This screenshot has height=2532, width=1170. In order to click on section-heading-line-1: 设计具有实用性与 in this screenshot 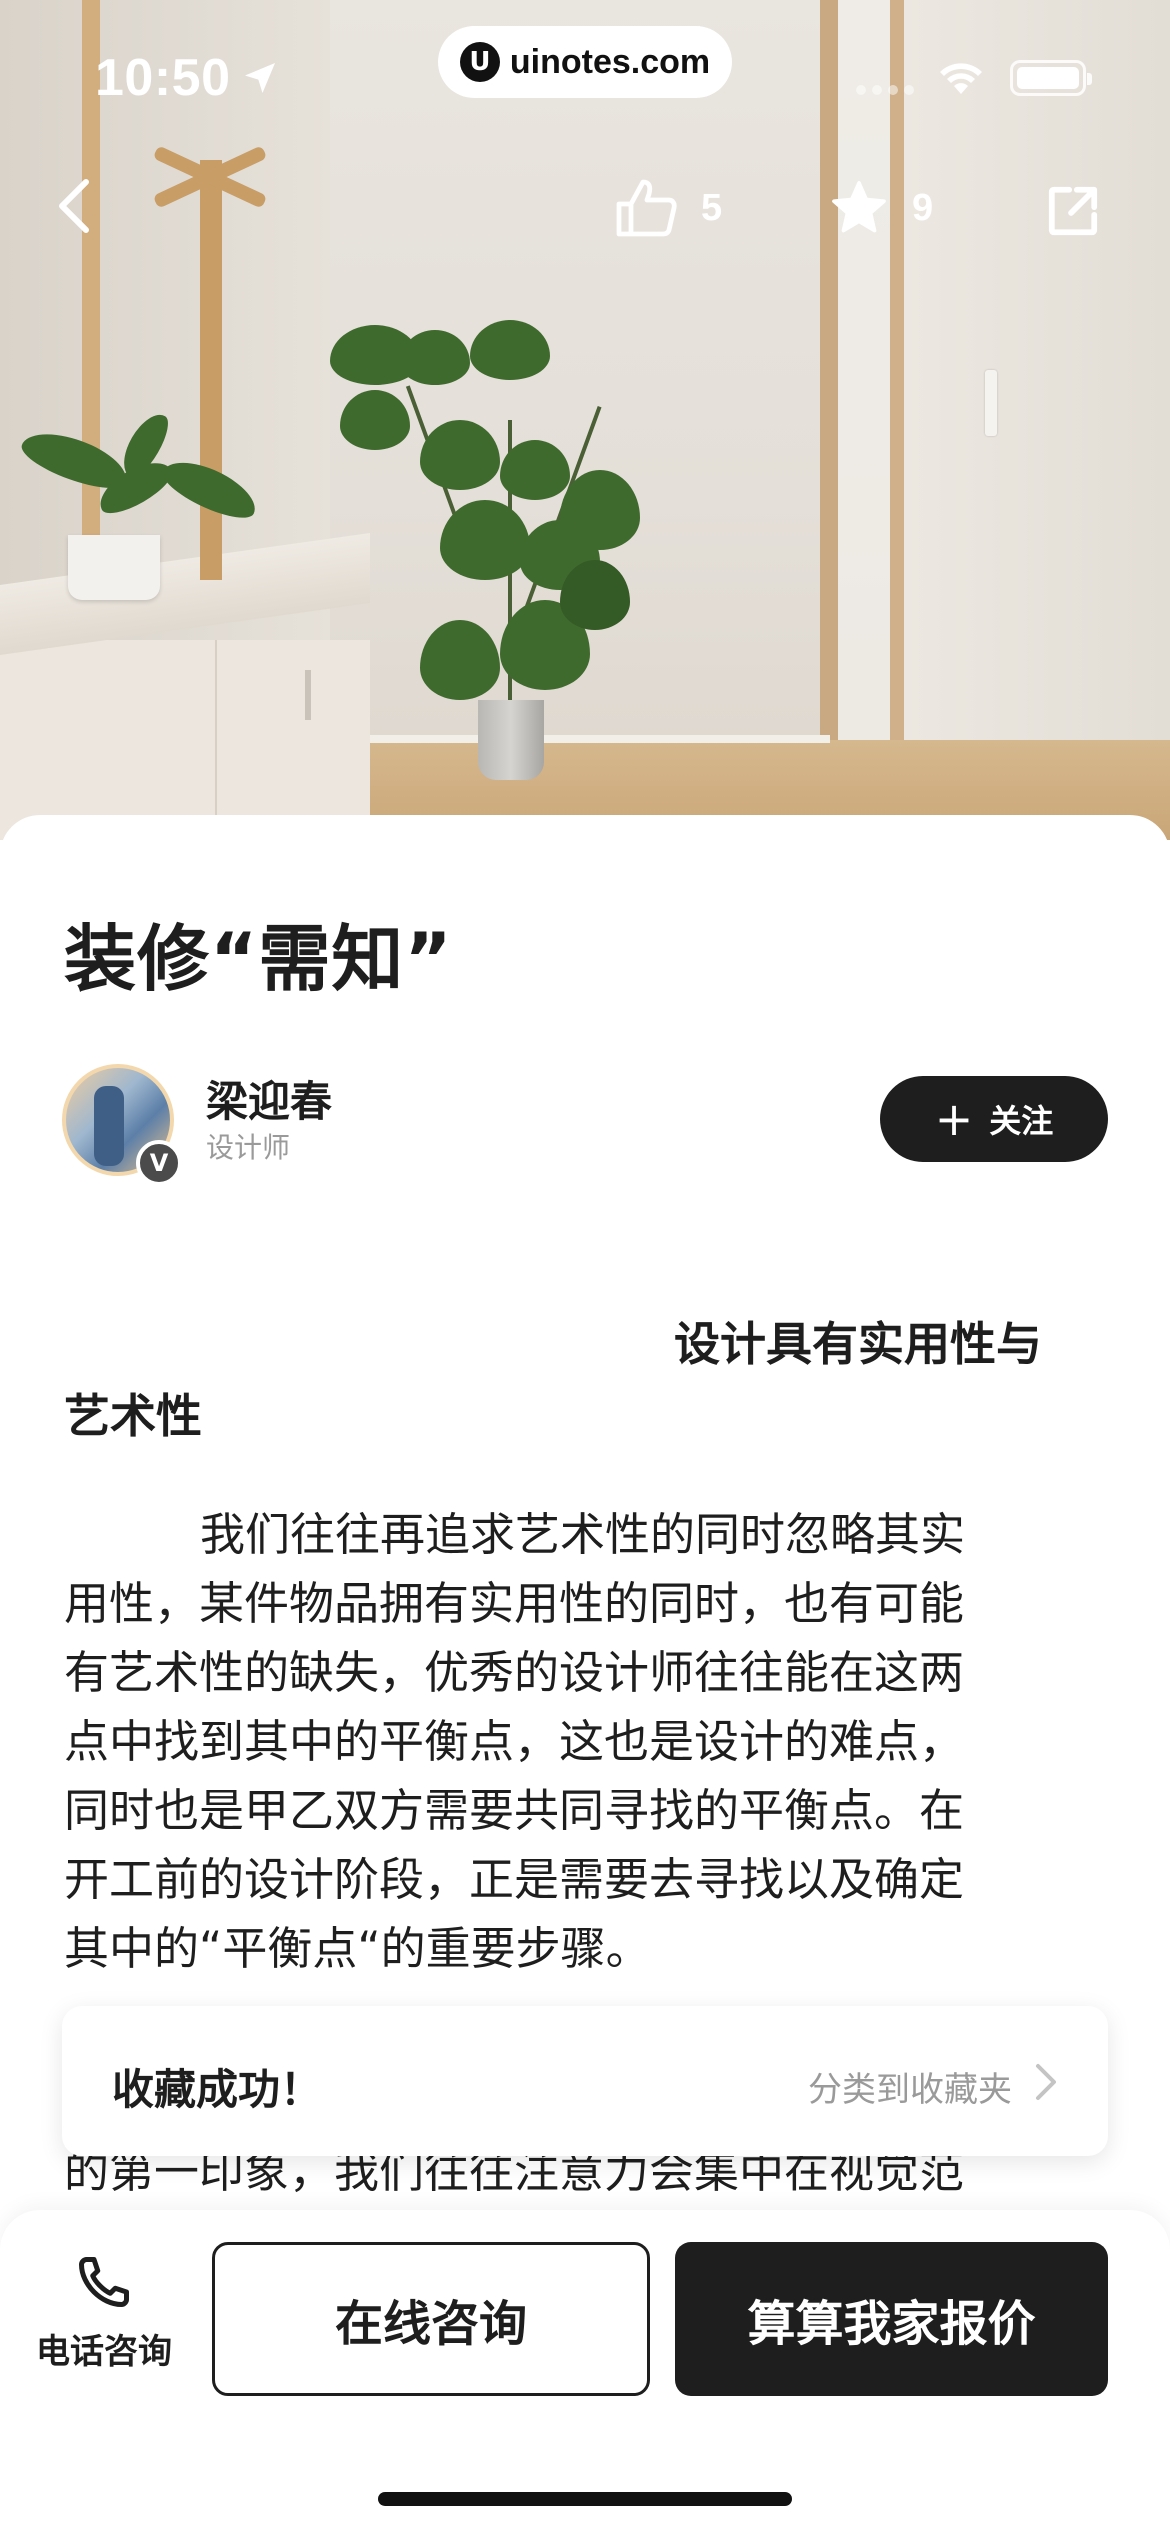, I will do `click(858, 1344)`.